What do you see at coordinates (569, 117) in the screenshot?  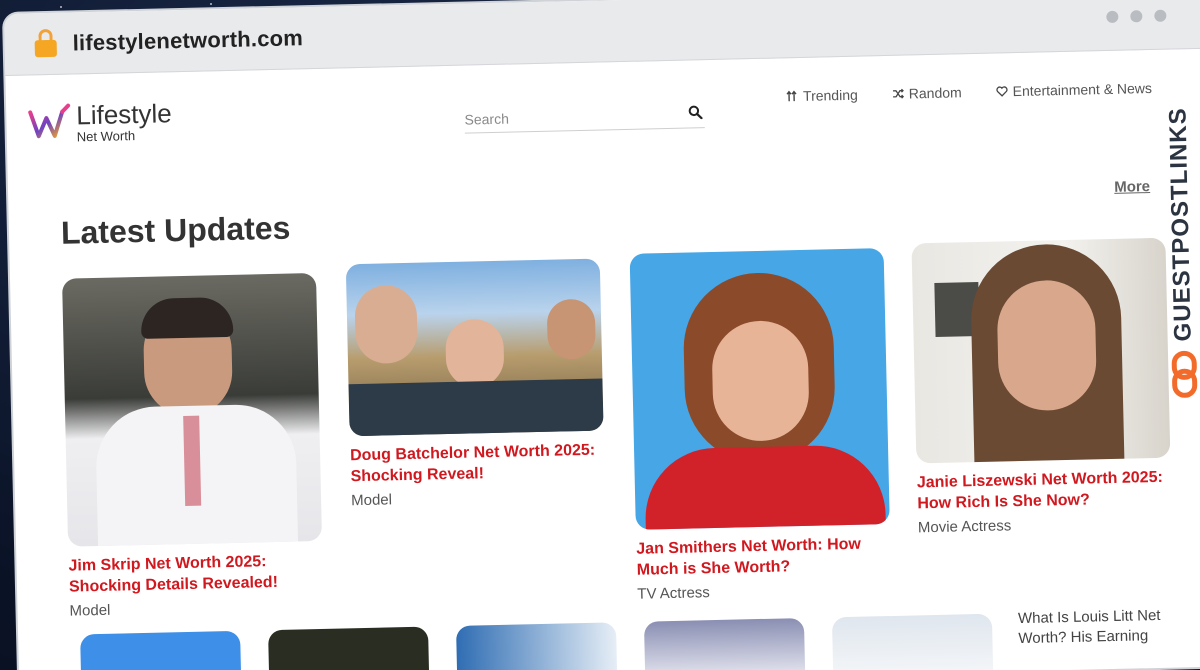 I see `search-input` at bounding box center [569, 117].